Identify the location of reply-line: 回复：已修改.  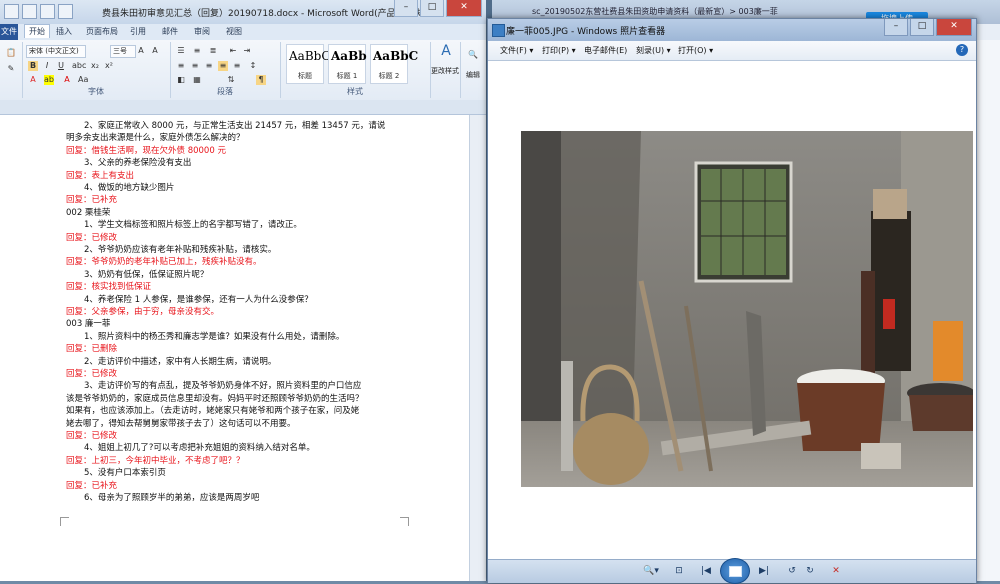
(92, 374).